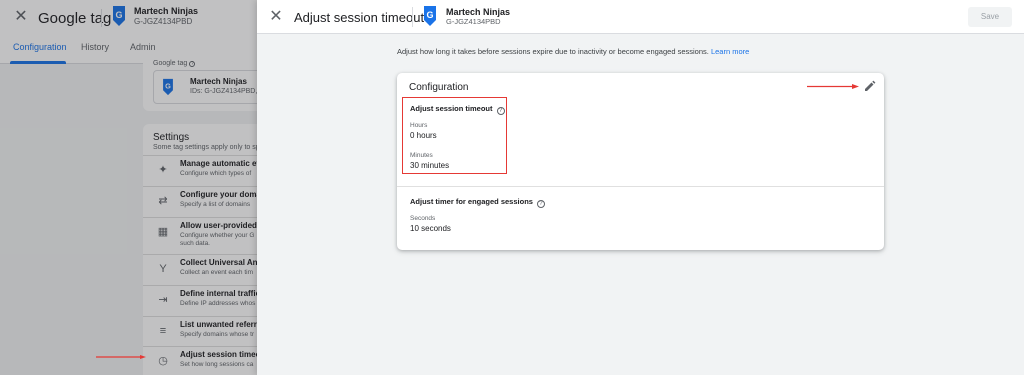 The image size is (1024, 375). I want to click on engaged-timer-heading: Adjust timer for engaged sessions?, so click(477, 202).